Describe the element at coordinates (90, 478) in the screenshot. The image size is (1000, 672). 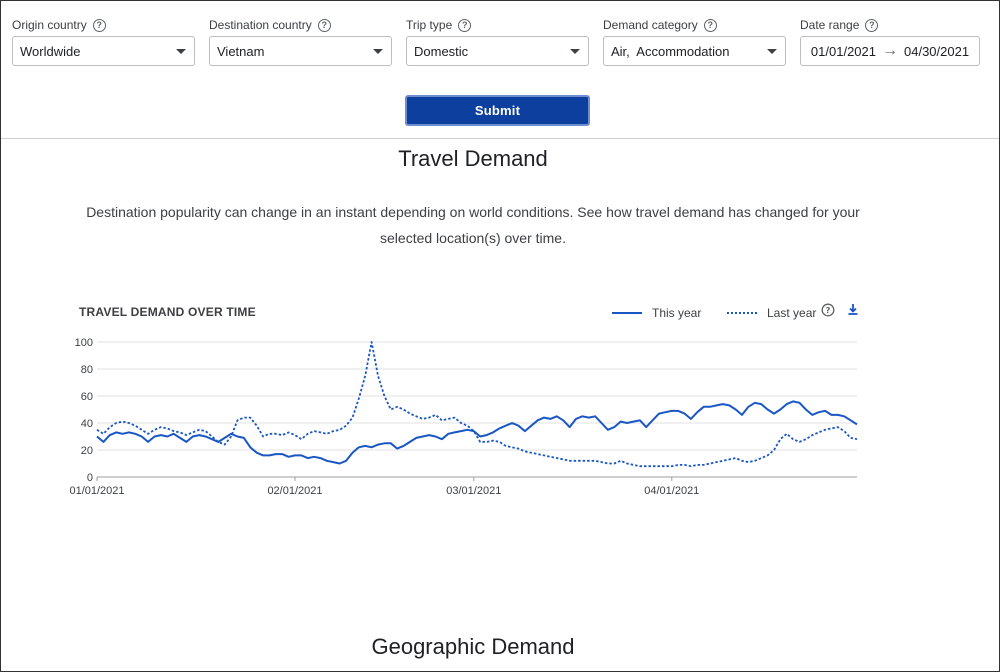
I see `y-tick-label: 0` at that location.